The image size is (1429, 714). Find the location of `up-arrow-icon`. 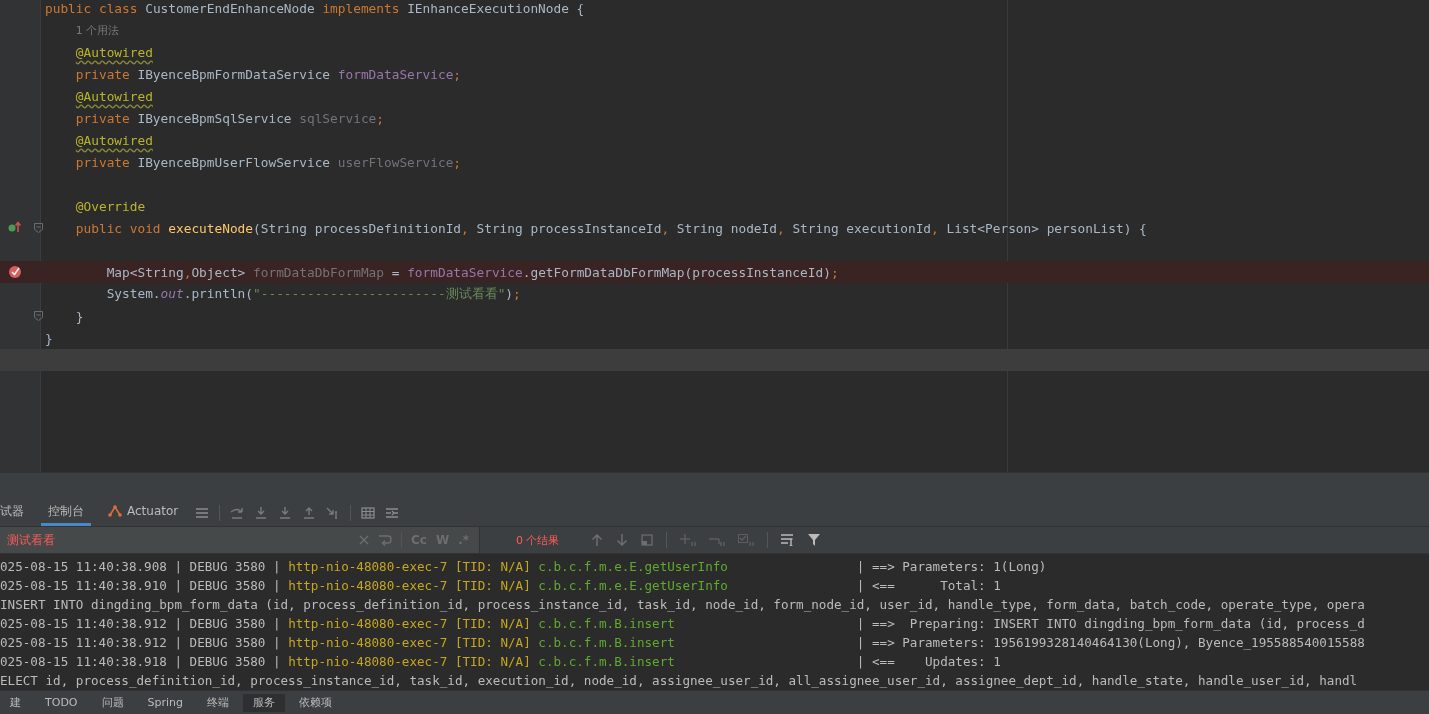

up-arrow-icon is located at coordinates (596, 540).